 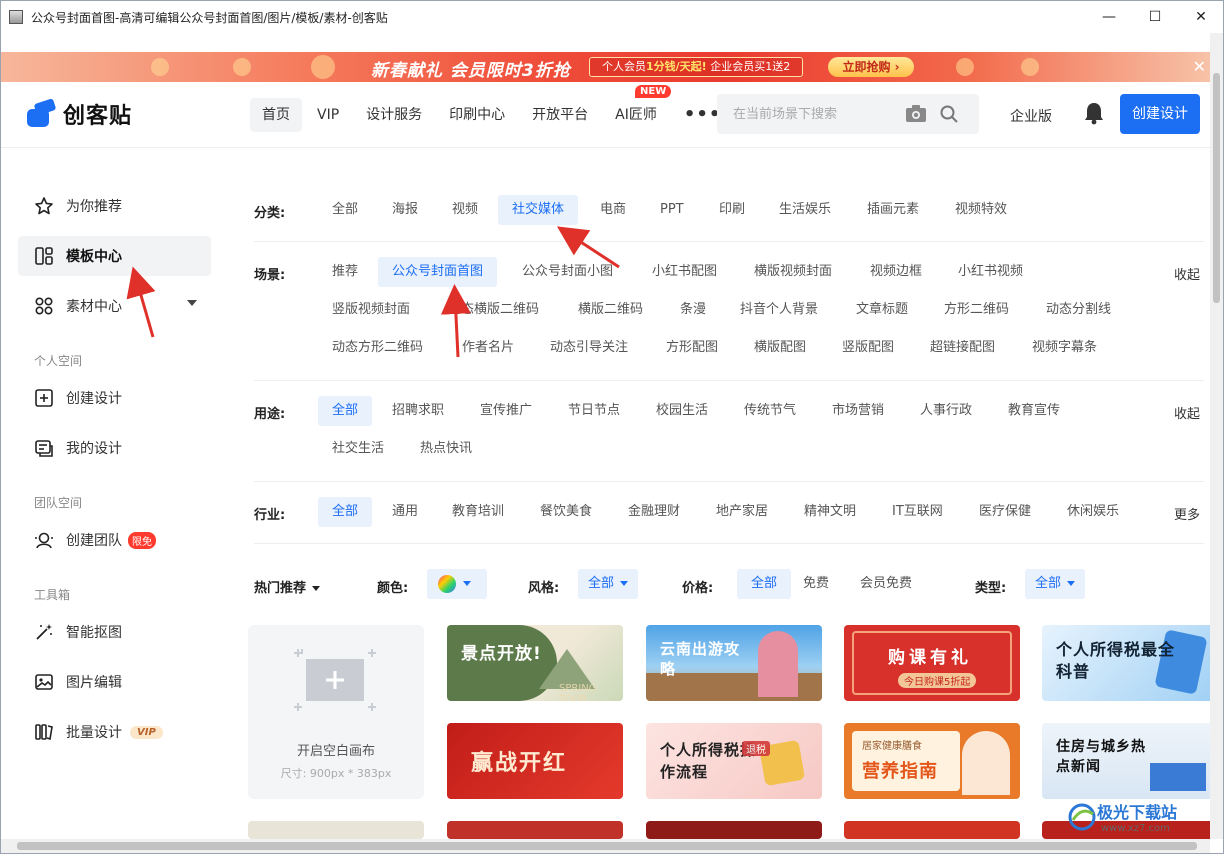 What do you see at coordinates (477, 115) in the screenshot?
I see `nav-print-center: 印刷中心` at bounding box center [477, 115].